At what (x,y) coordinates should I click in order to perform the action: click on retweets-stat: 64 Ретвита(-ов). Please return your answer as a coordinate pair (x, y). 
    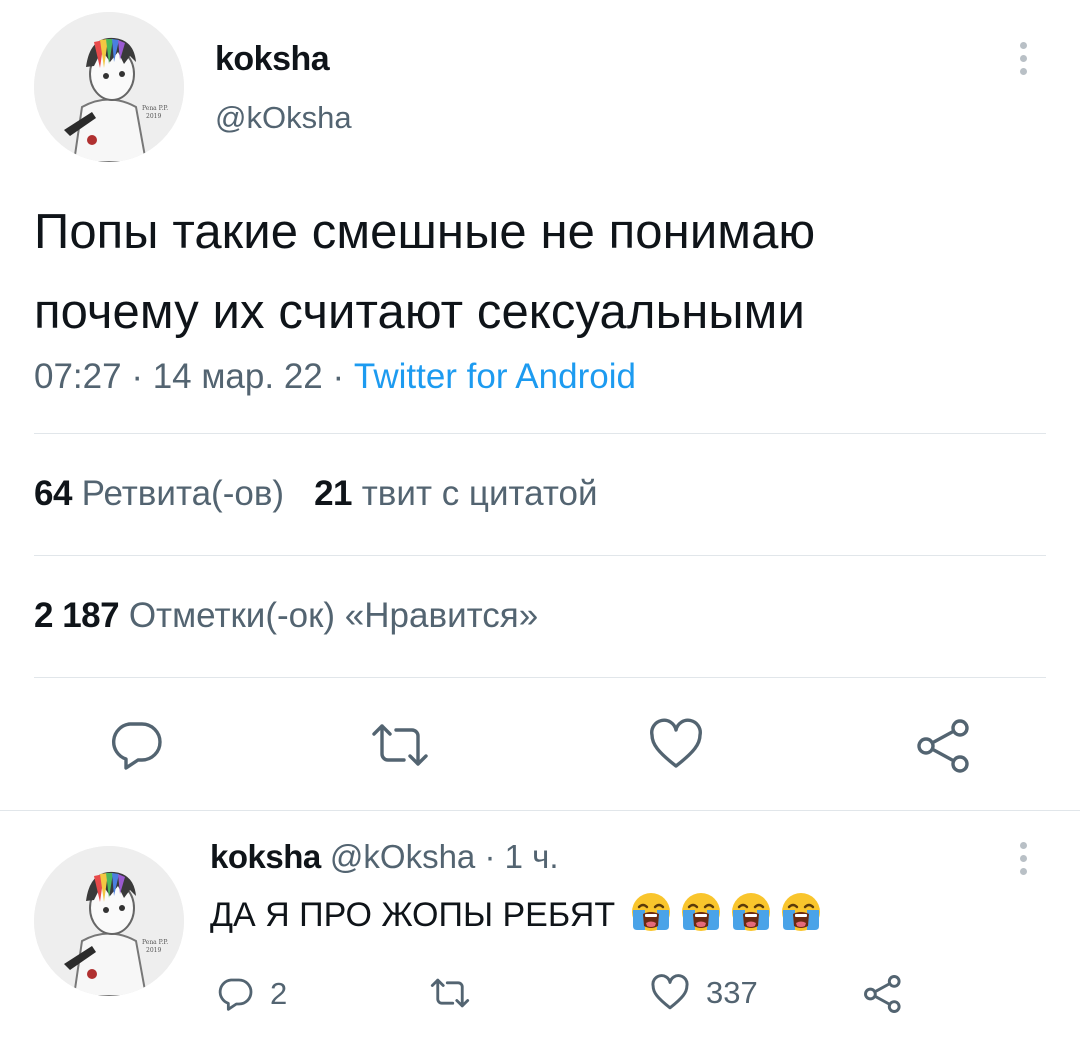
    Looking at the image, I should click on (159, 493).